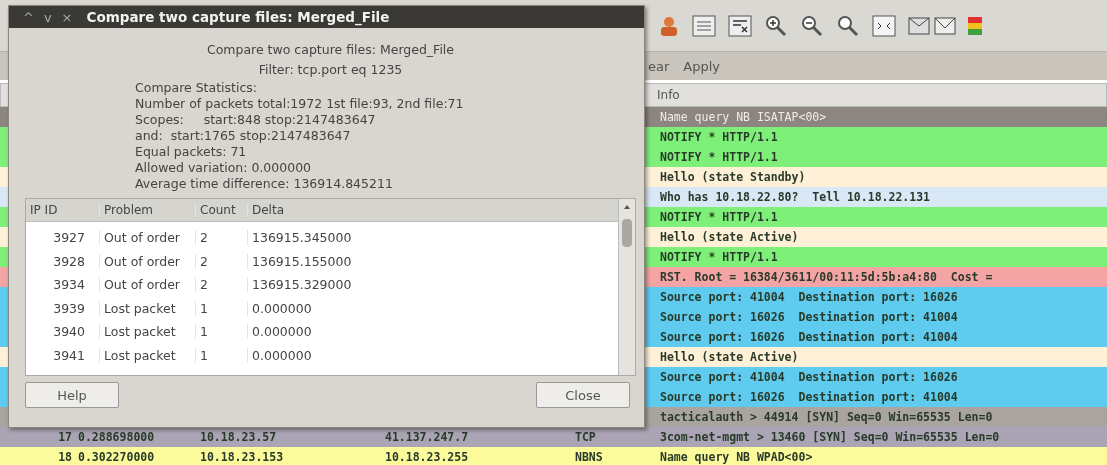 This screenshot has height=465, width=1107. What do you see at coordinates (224, 168) in the screenshot?
I see `statistics-line: Allowed variation: 0.000000` at bounding box center [224, 168].